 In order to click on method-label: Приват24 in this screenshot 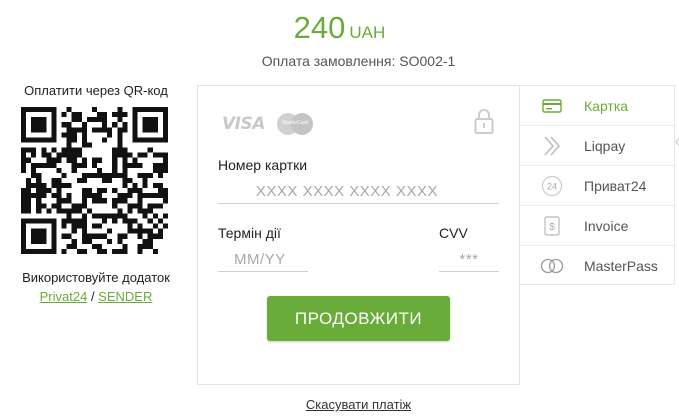, I will do `click(615, 185)`.